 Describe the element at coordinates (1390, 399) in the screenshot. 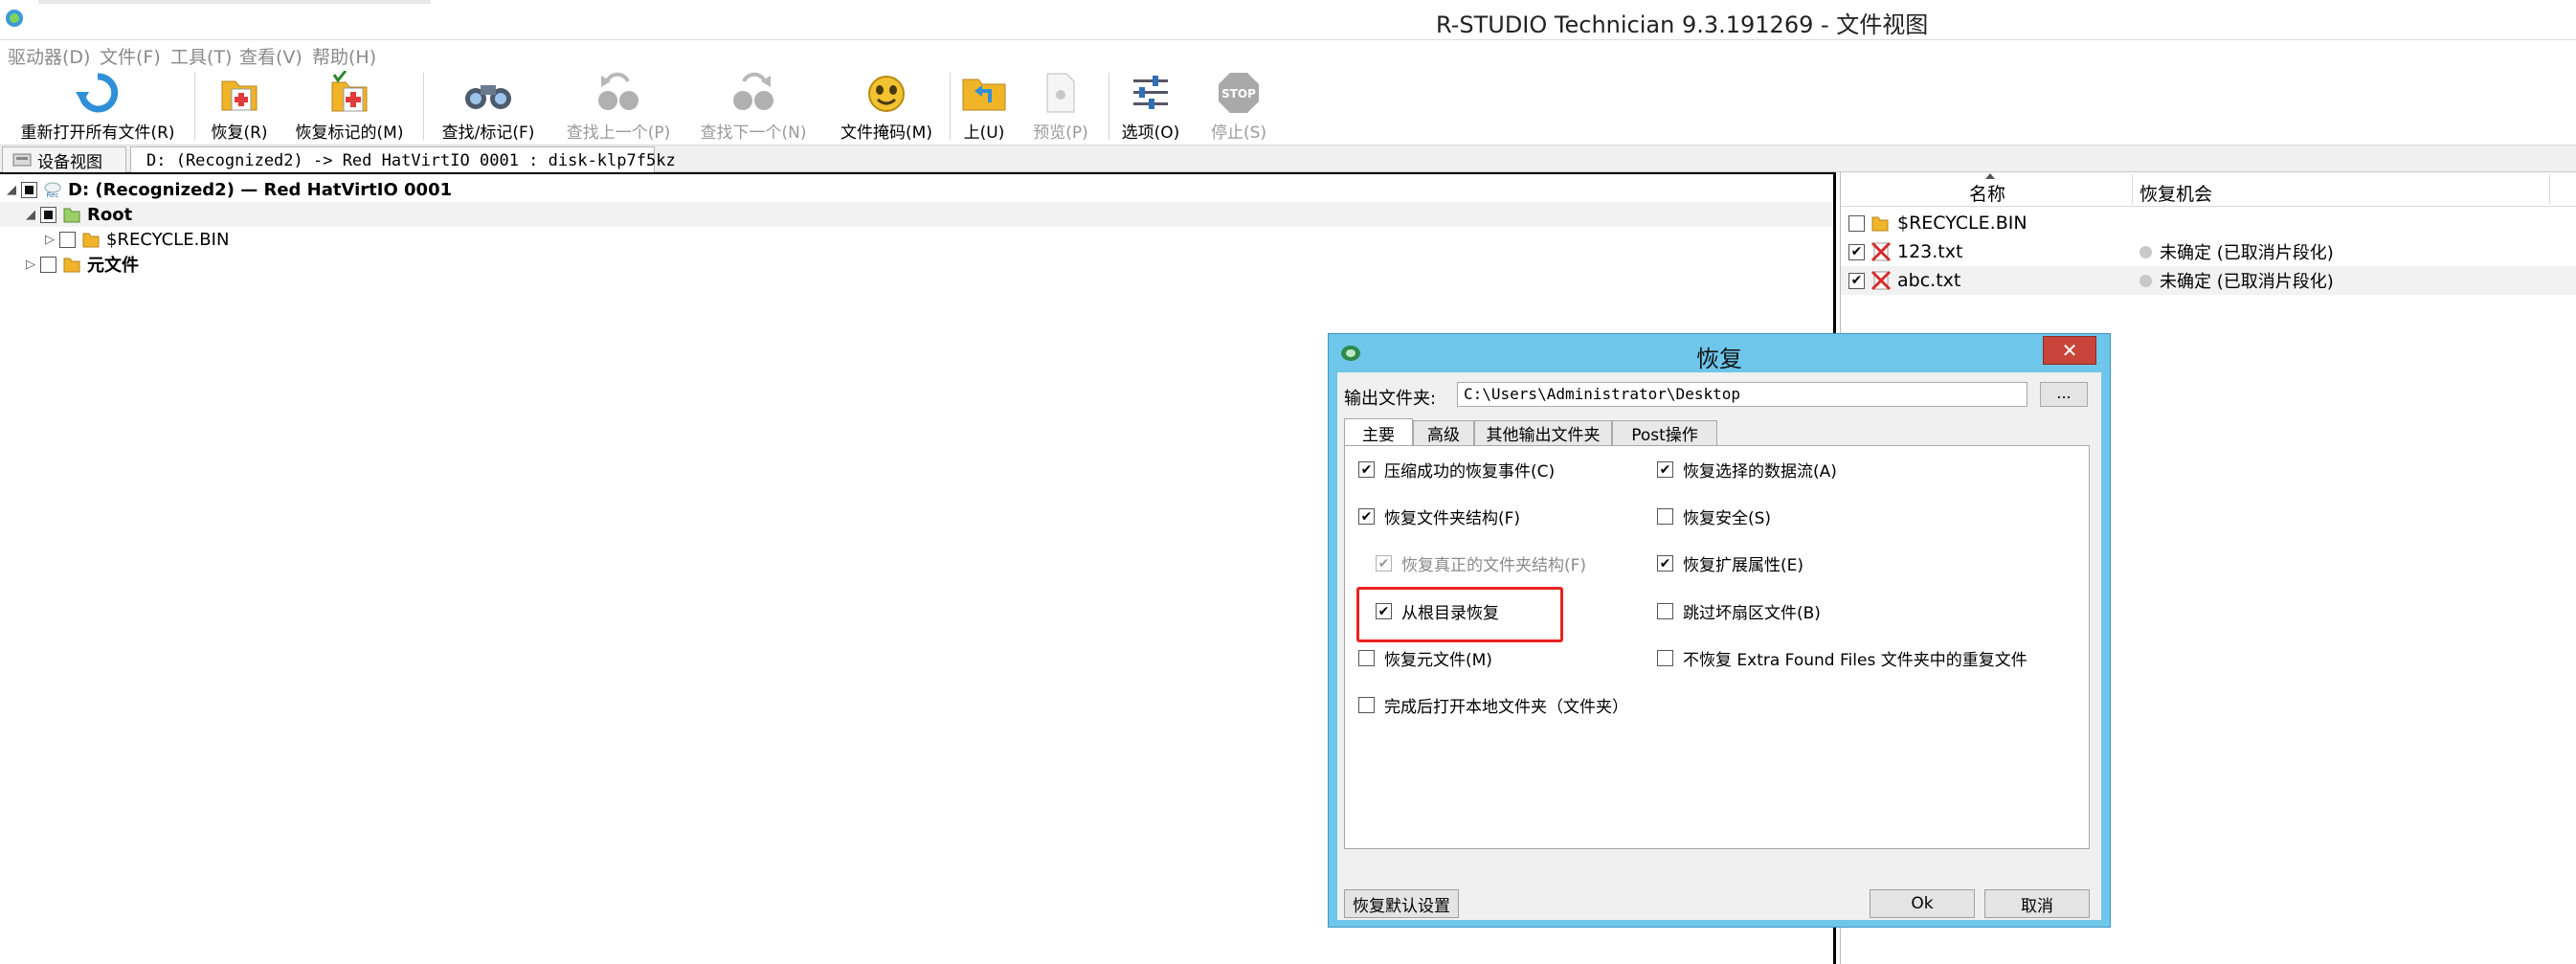

I see `output-folder-label: 输出文件夹:` at that location.